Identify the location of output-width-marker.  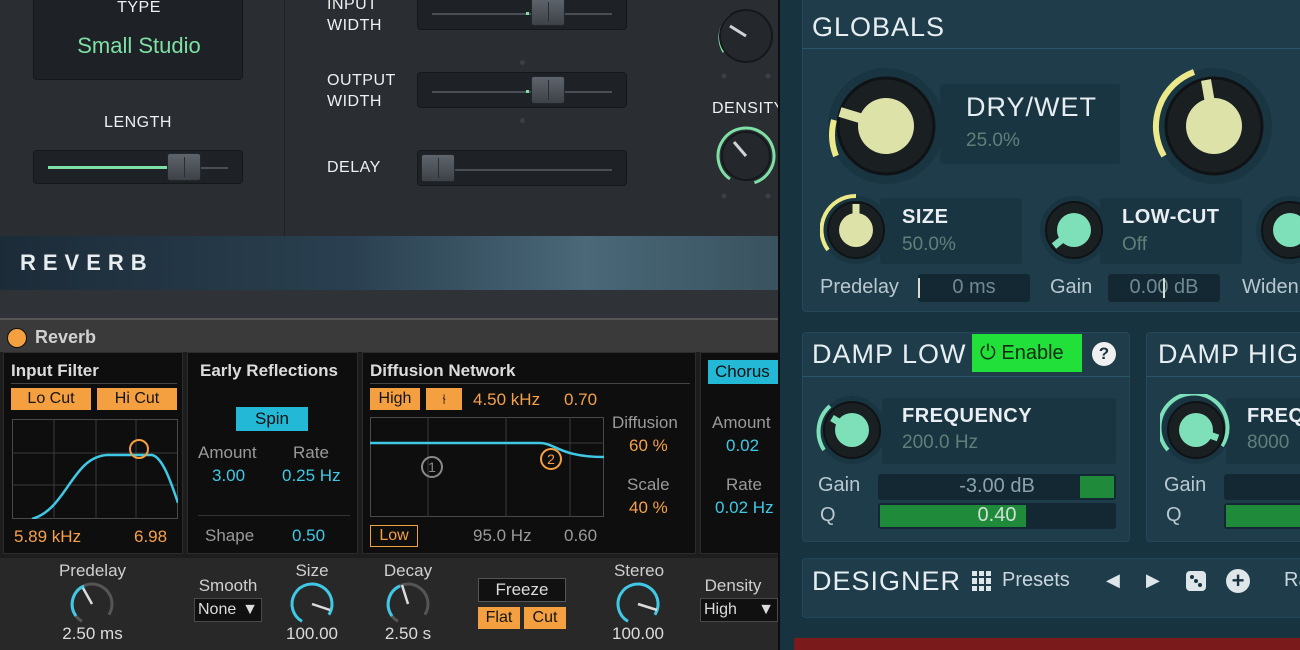
(527, 91).